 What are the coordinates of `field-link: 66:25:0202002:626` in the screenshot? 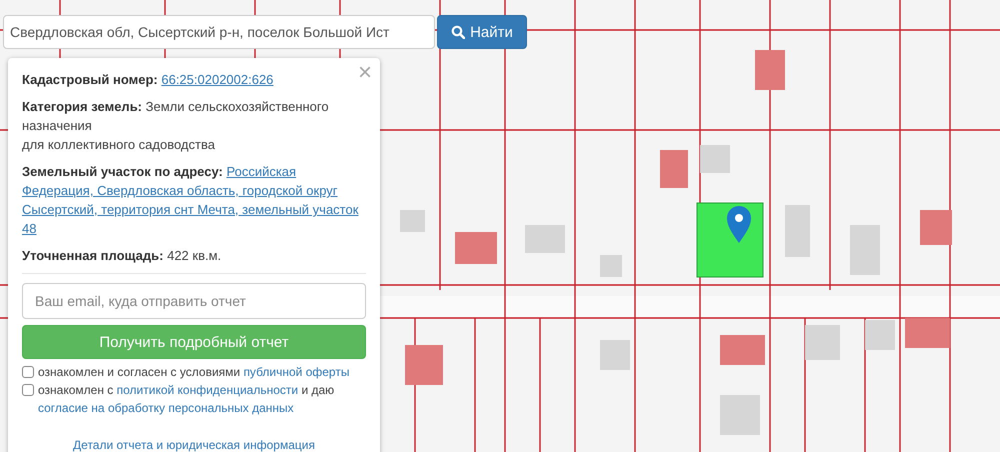 It's located at (217, 79).